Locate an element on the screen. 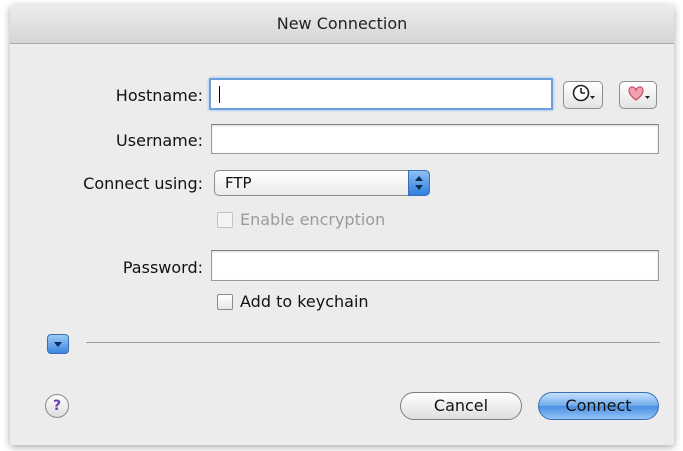  protocol-selected: FTP is located at coordinates (238, 183).